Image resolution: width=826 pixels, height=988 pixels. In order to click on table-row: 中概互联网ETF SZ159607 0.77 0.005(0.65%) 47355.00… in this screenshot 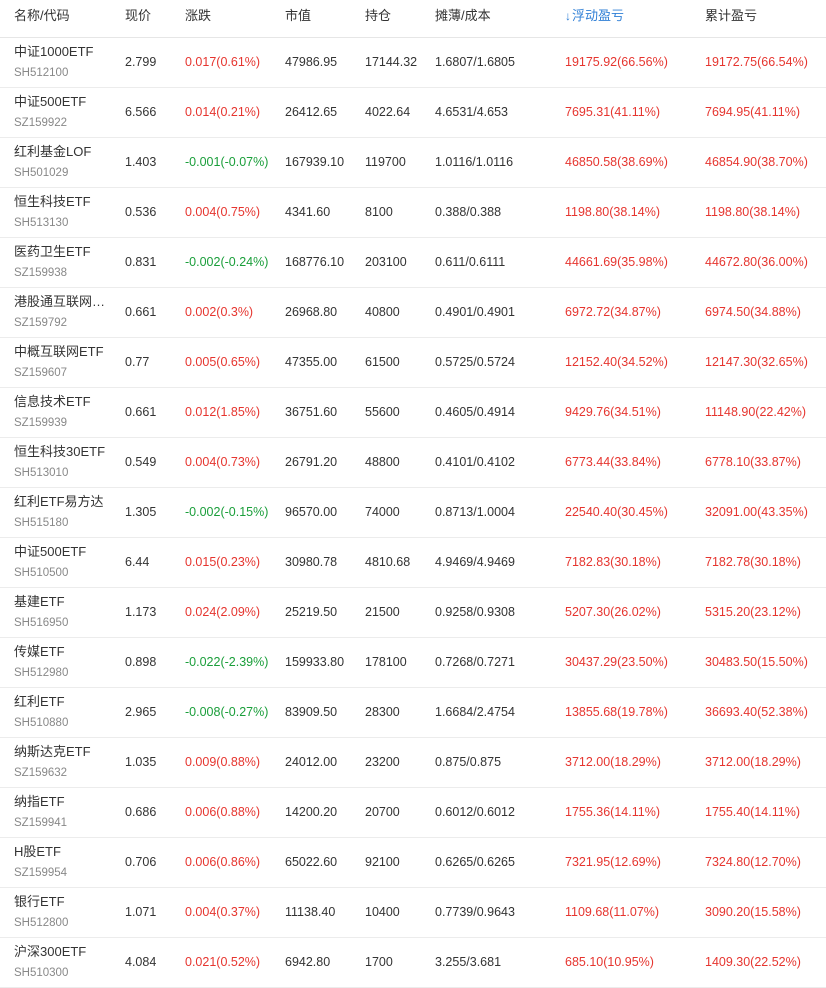, I will do `click(413, 363)`.